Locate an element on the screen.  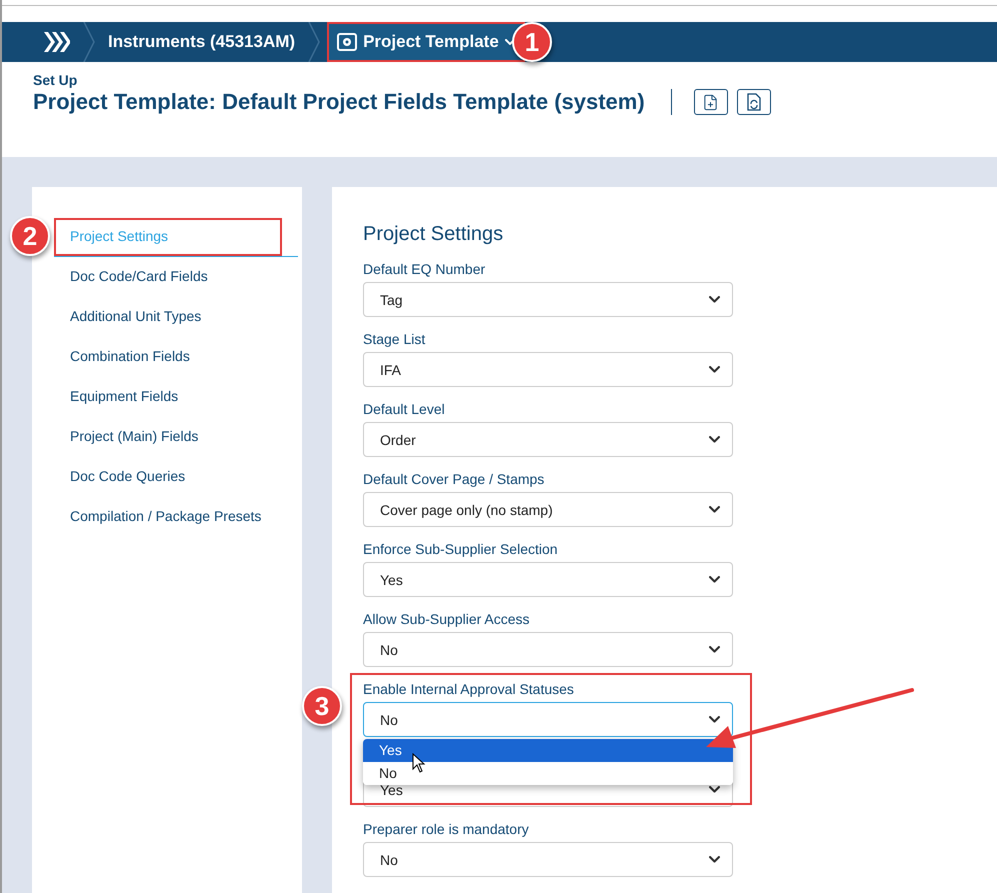
field-label: Stage List is located at coordinates (394, 339).